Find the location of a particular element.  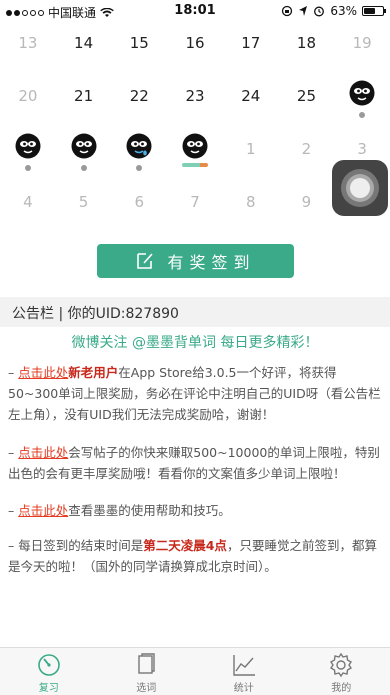

calendar-day: 24 is located at coordinates (251, 101).